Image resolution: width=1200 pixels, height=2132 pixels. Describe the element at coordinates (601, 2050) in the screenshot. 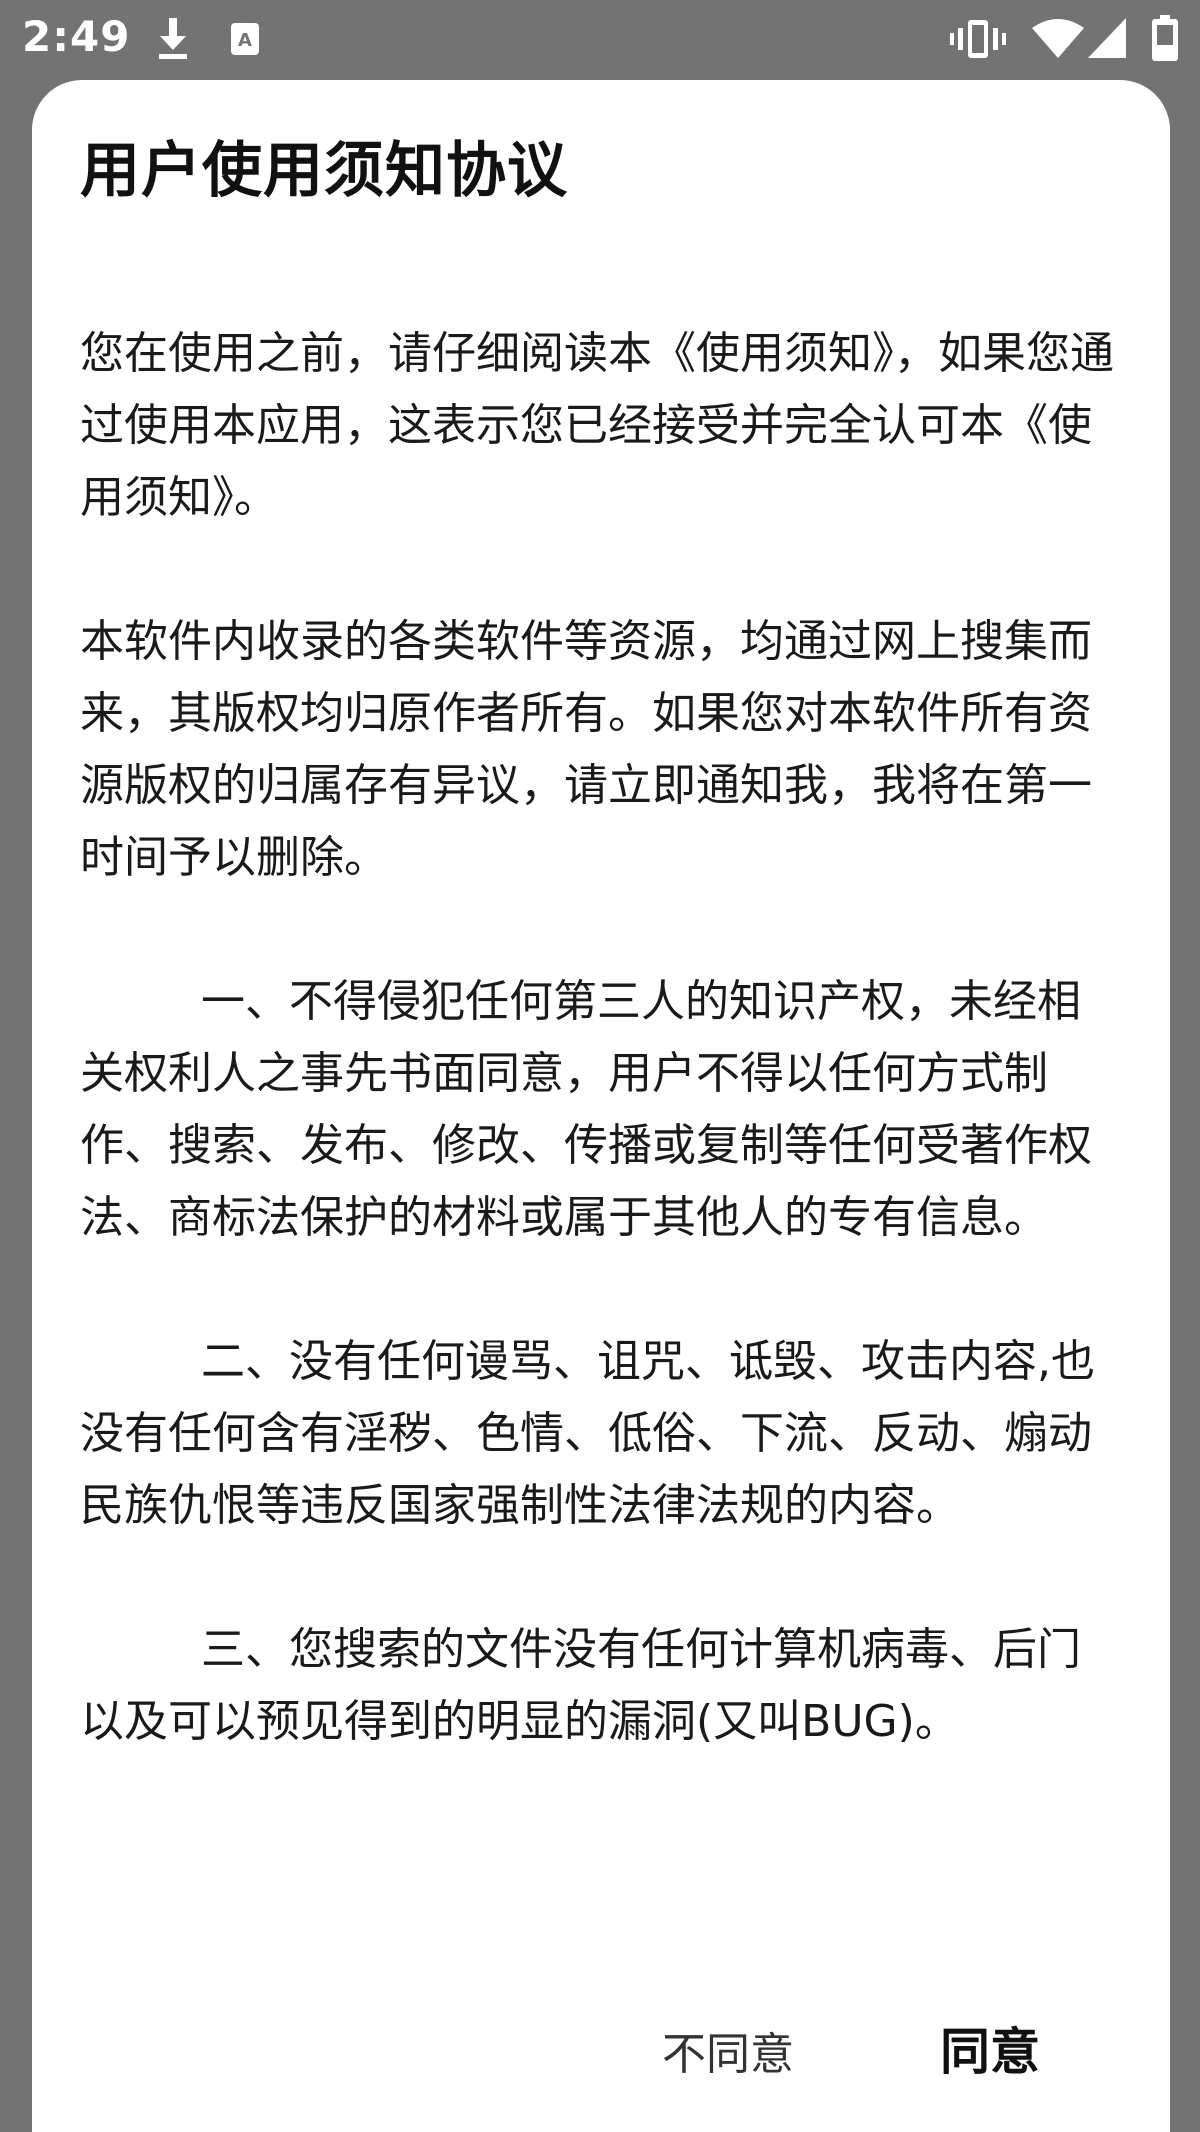

I see `dialog-actions: 不同意 同意` at that location.